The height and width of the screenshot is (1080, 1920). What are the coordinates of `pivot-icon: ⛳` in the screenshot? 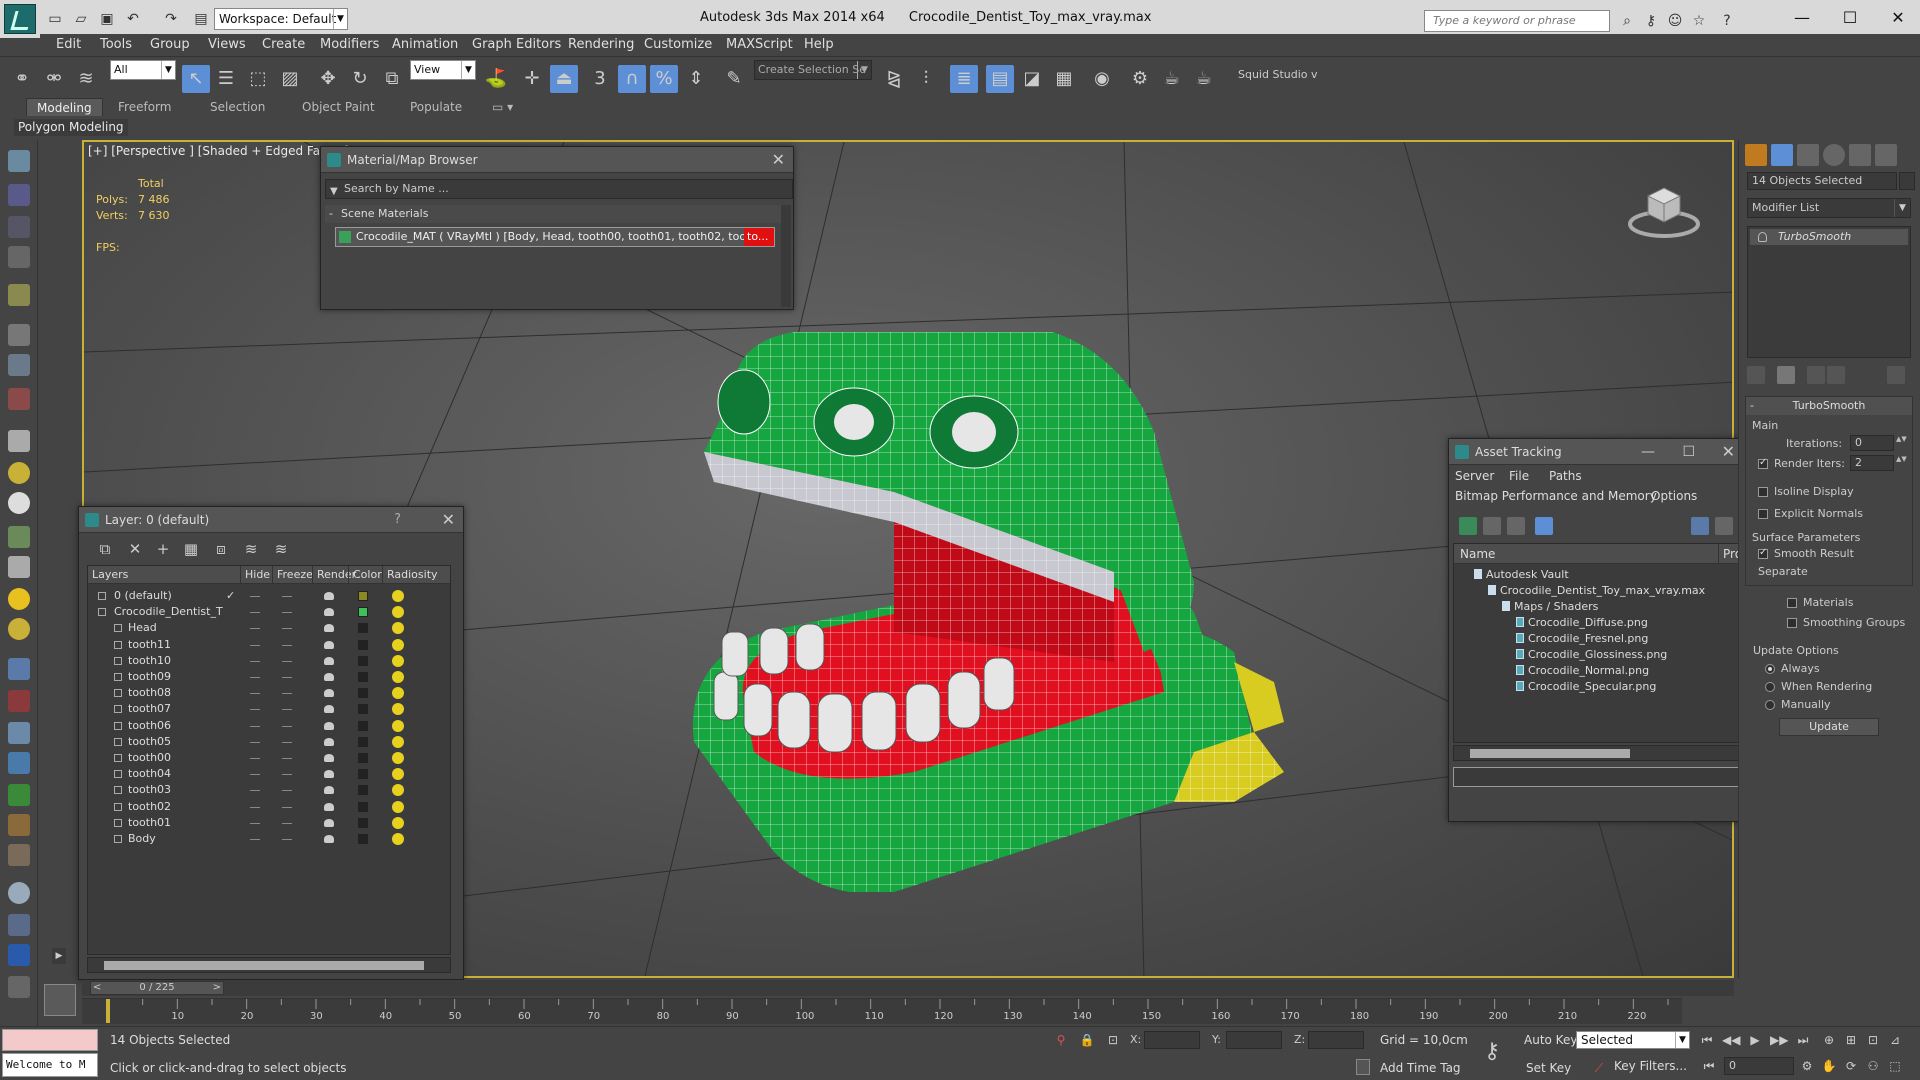 It's located at (496, 79).